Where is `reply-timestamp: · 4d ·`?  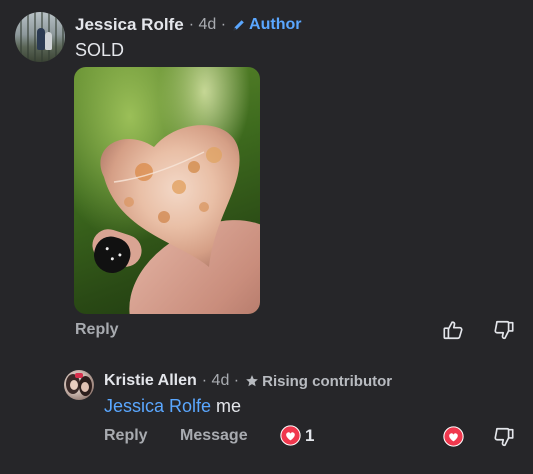 reply-timestamp: · 4d · is located at coordinates (220, 380).